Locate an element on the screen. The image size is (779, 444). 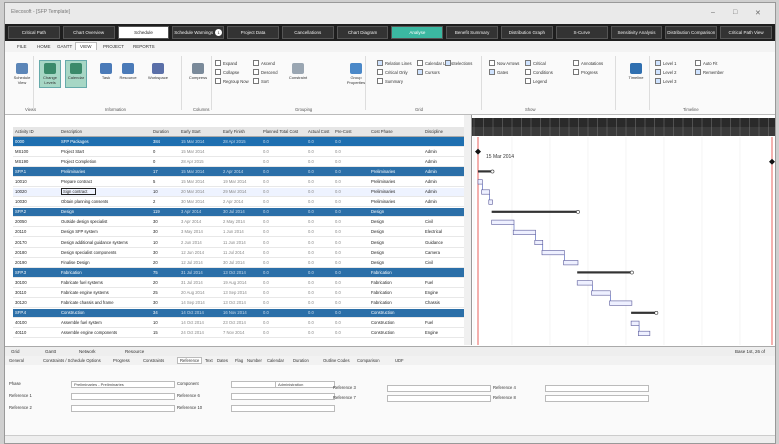
detail-tab: Reference is located at coordinates (190, 360).